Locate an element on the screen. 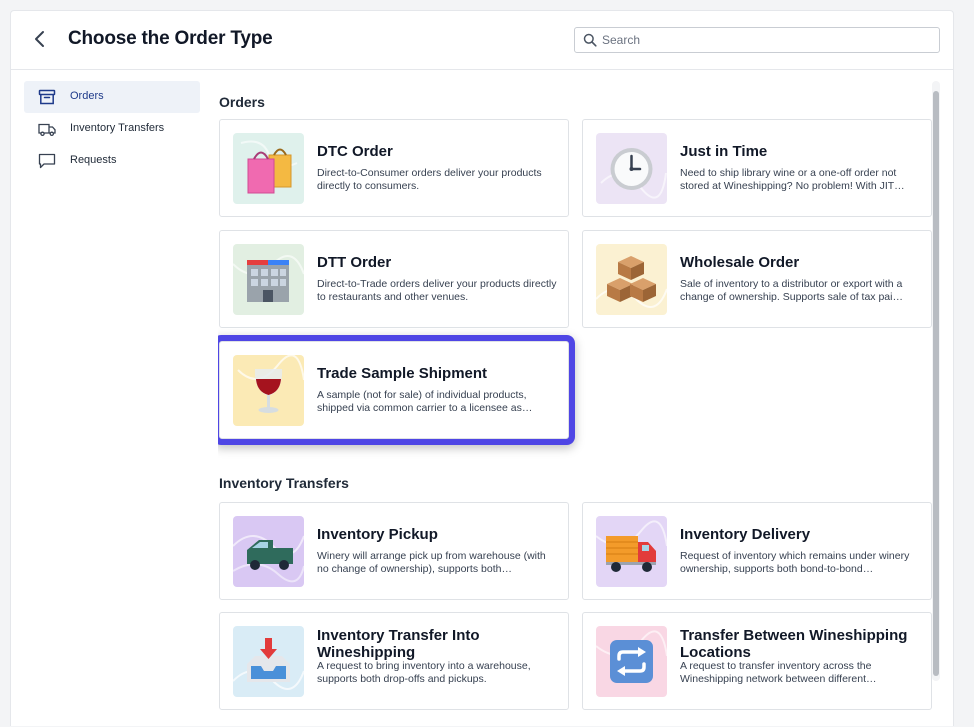 This screenshot has height=727, width=974. card-title: Trade Sample Shipment is located at coordinates (402, 373).